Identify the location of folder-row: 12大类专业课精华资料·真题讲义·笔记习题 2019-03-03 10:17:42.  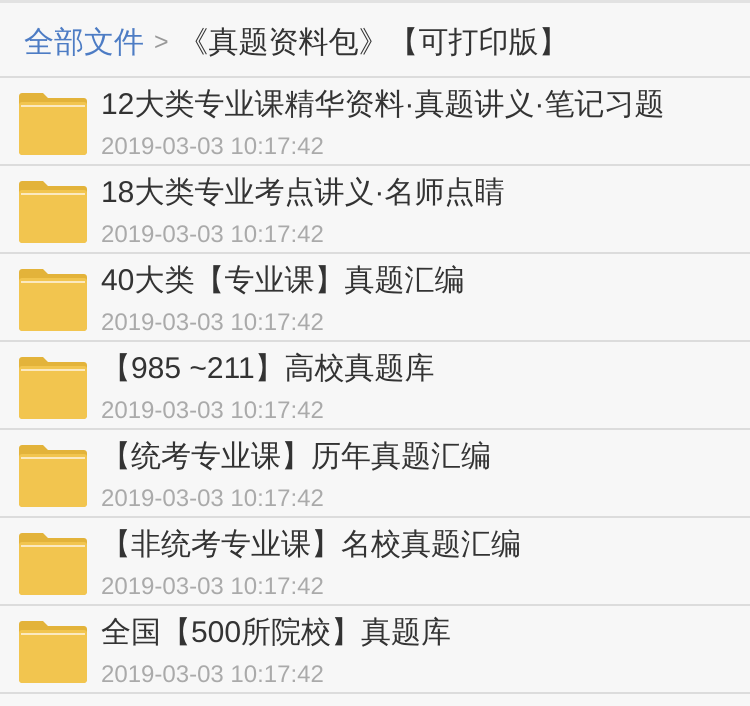
(375, 122).